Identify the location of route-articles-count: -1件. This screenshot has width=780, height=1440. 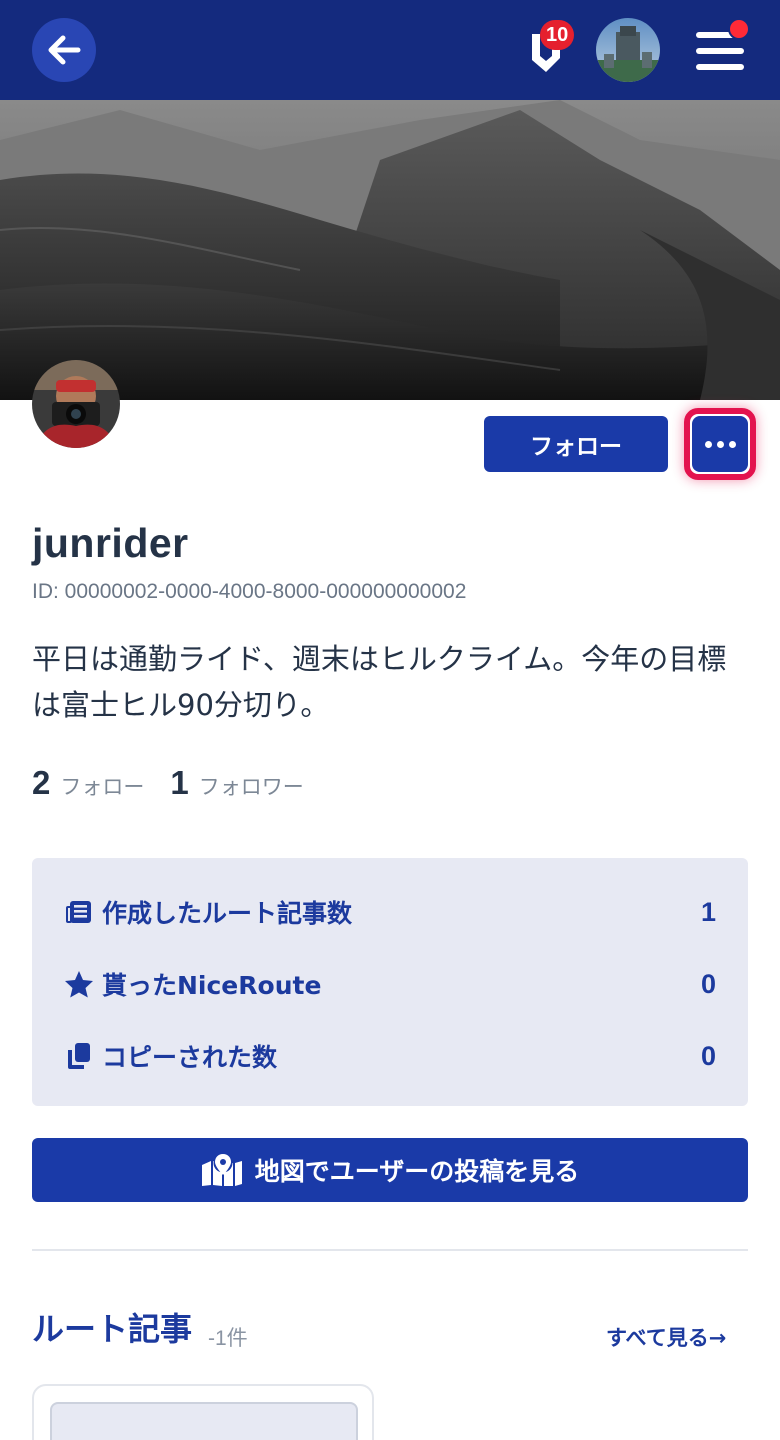
(228, 1338).